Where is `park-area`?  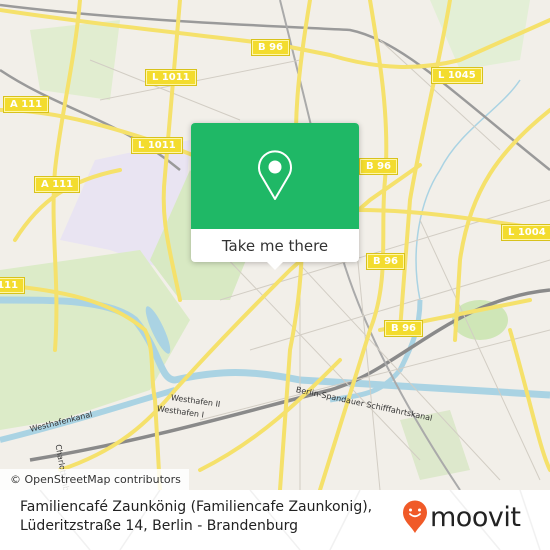
park-area is located at coordinates (435, 445).